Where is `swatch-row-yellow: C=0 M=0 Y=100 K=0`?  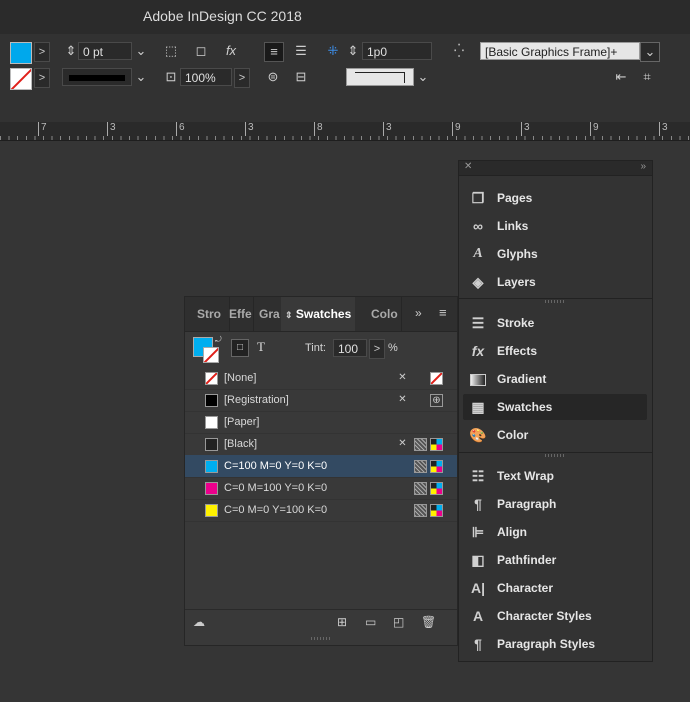
swatch-row-yellow: C=0 M=0 Y=100 K=0 is located at coordinates (321, 510).